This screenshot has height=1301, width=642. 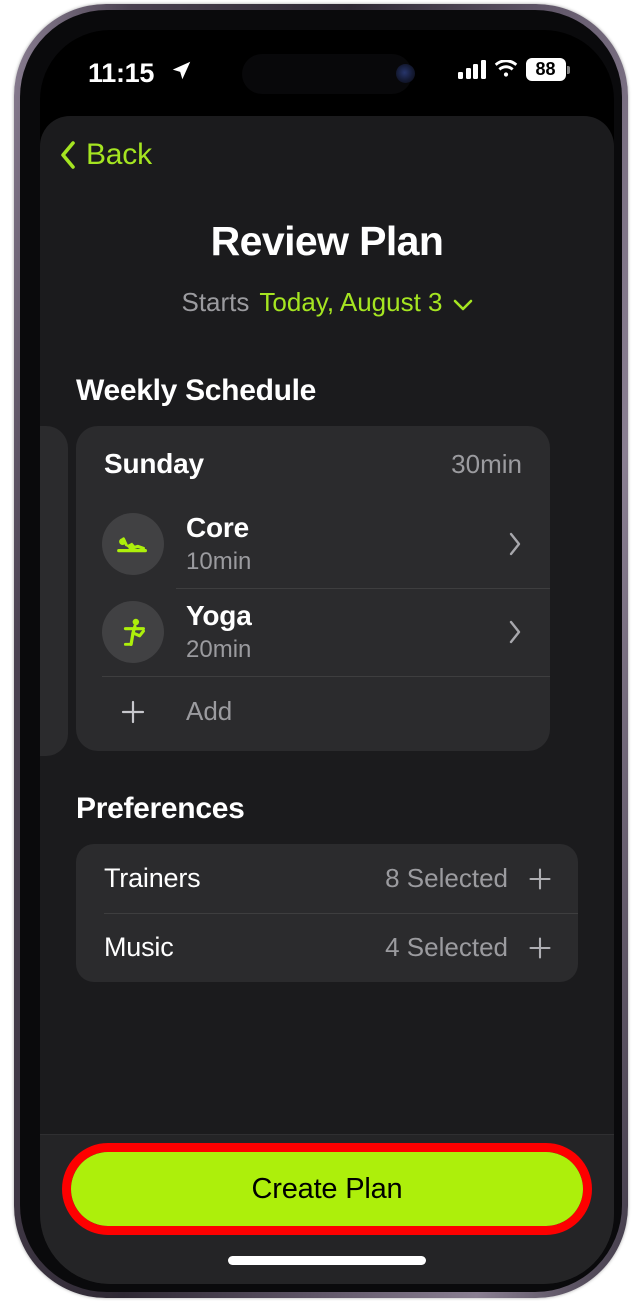 I want to click on workout-row-yoga: Yoga 20min, so click(x=313, y=632).